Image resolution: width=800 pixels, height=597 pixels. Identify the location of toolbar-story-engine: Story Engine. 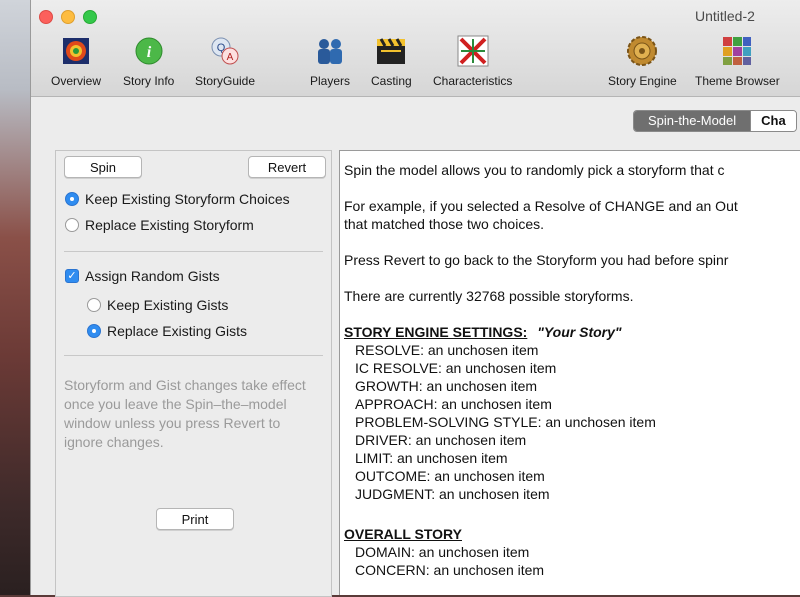
(642, 61).